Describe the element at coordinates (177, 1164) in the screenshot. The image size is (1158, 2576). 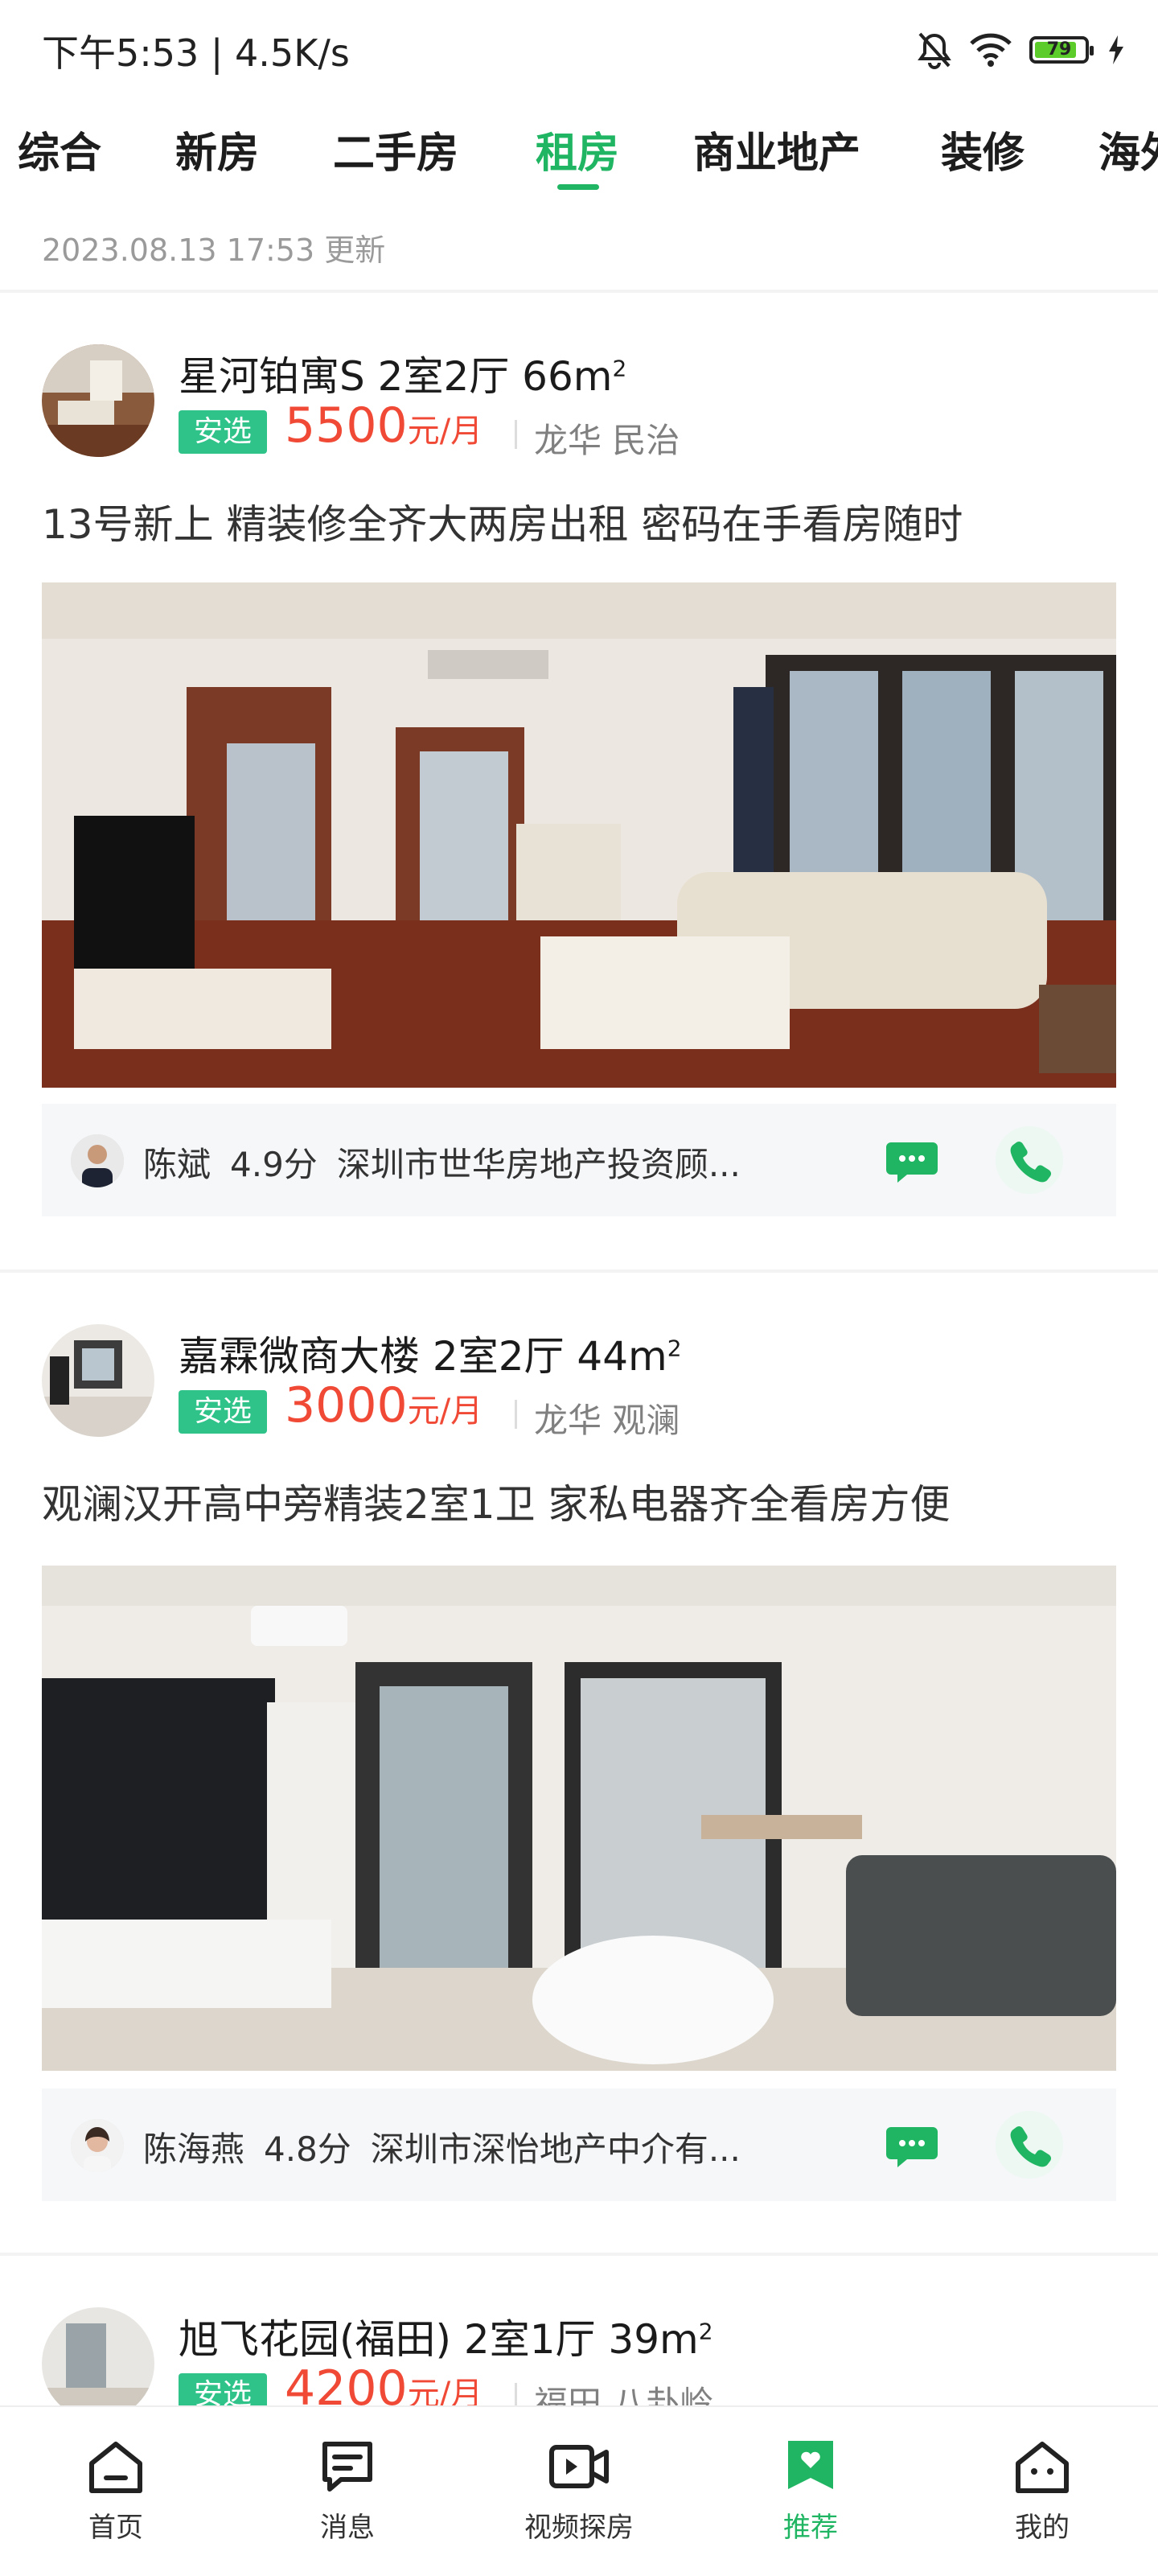
I see `agent-name: 陈斌` at that location.